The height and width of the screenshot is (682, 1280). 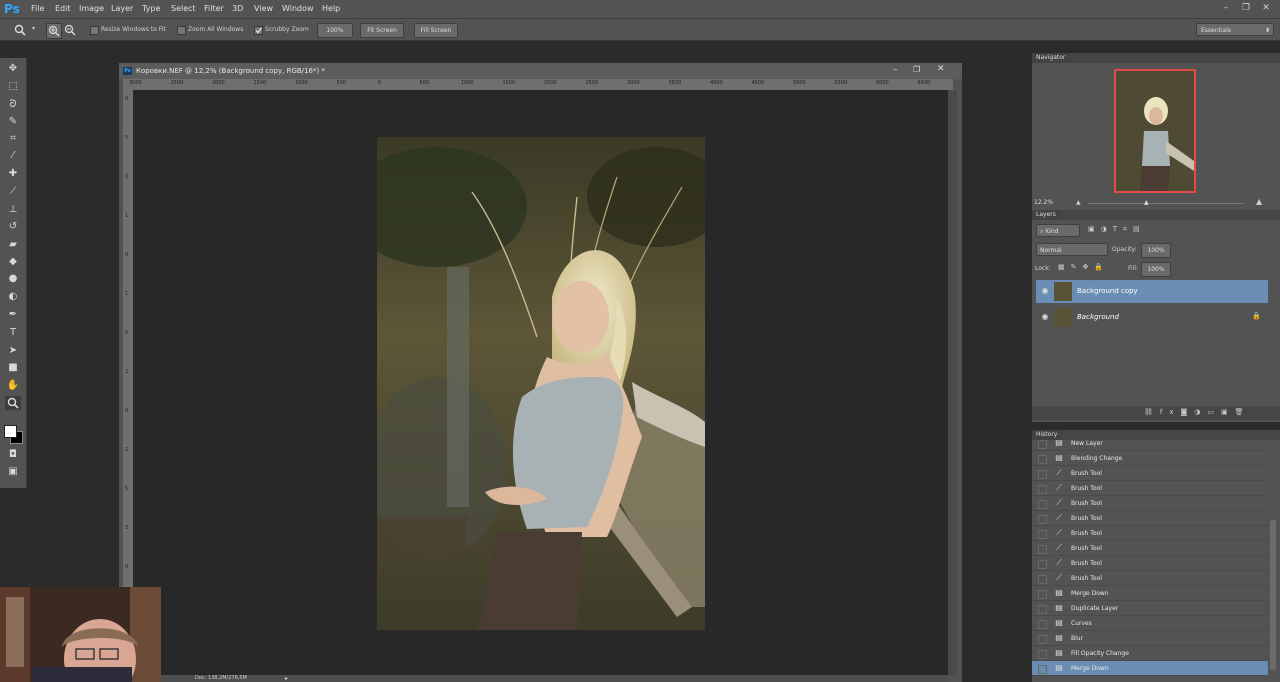 What do you see at coordinates (13, 455) in the screenshot?
I see `quick-mask-icon: ◘` at bounding box center [13, 455].